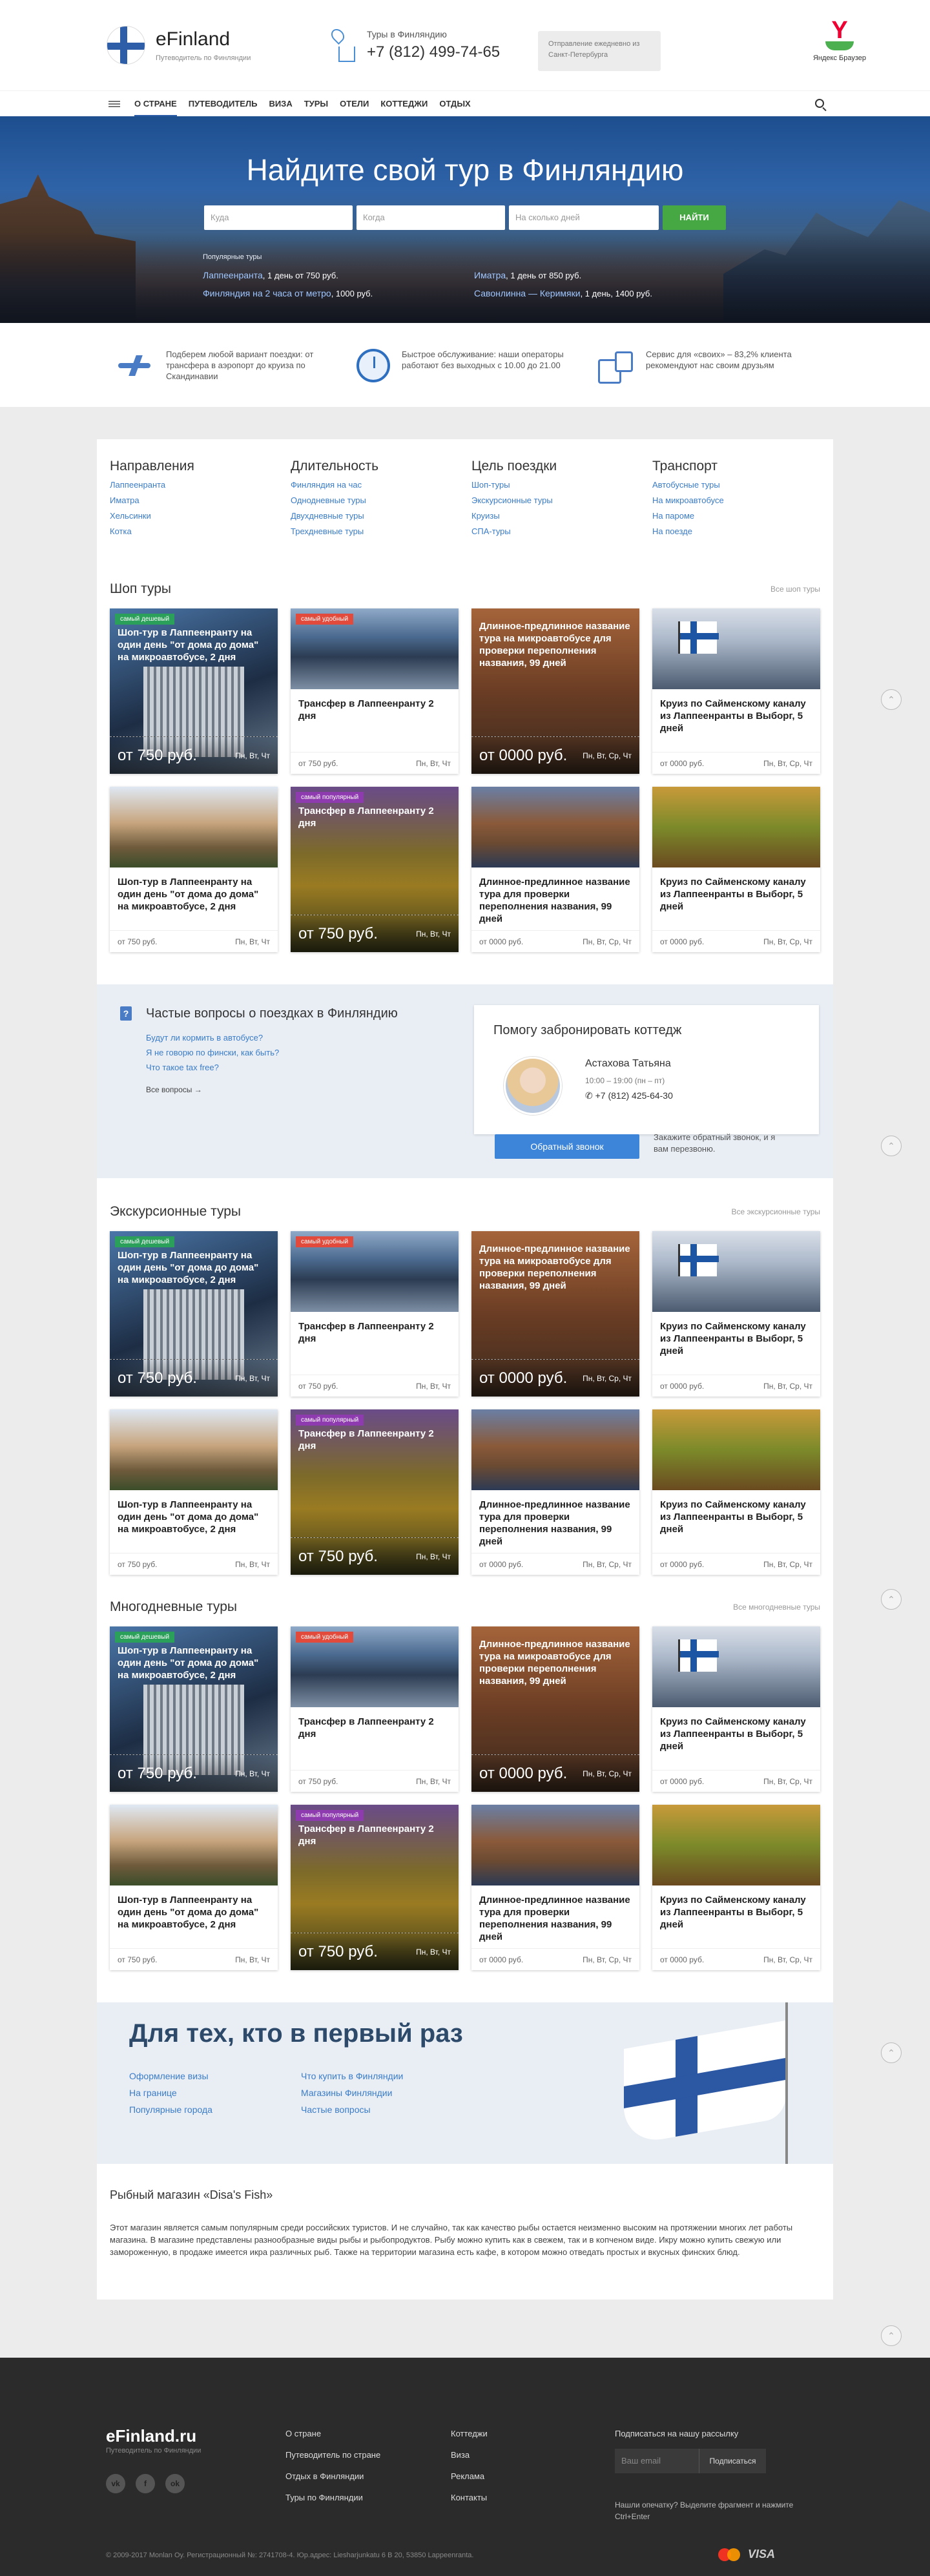 This screenshot has height=2576, width=930. What do you see at coordinates (151, 2436) in the screenshot?
I see `footer-brand: eFinland.ru` at bounding box center [151, 2436].